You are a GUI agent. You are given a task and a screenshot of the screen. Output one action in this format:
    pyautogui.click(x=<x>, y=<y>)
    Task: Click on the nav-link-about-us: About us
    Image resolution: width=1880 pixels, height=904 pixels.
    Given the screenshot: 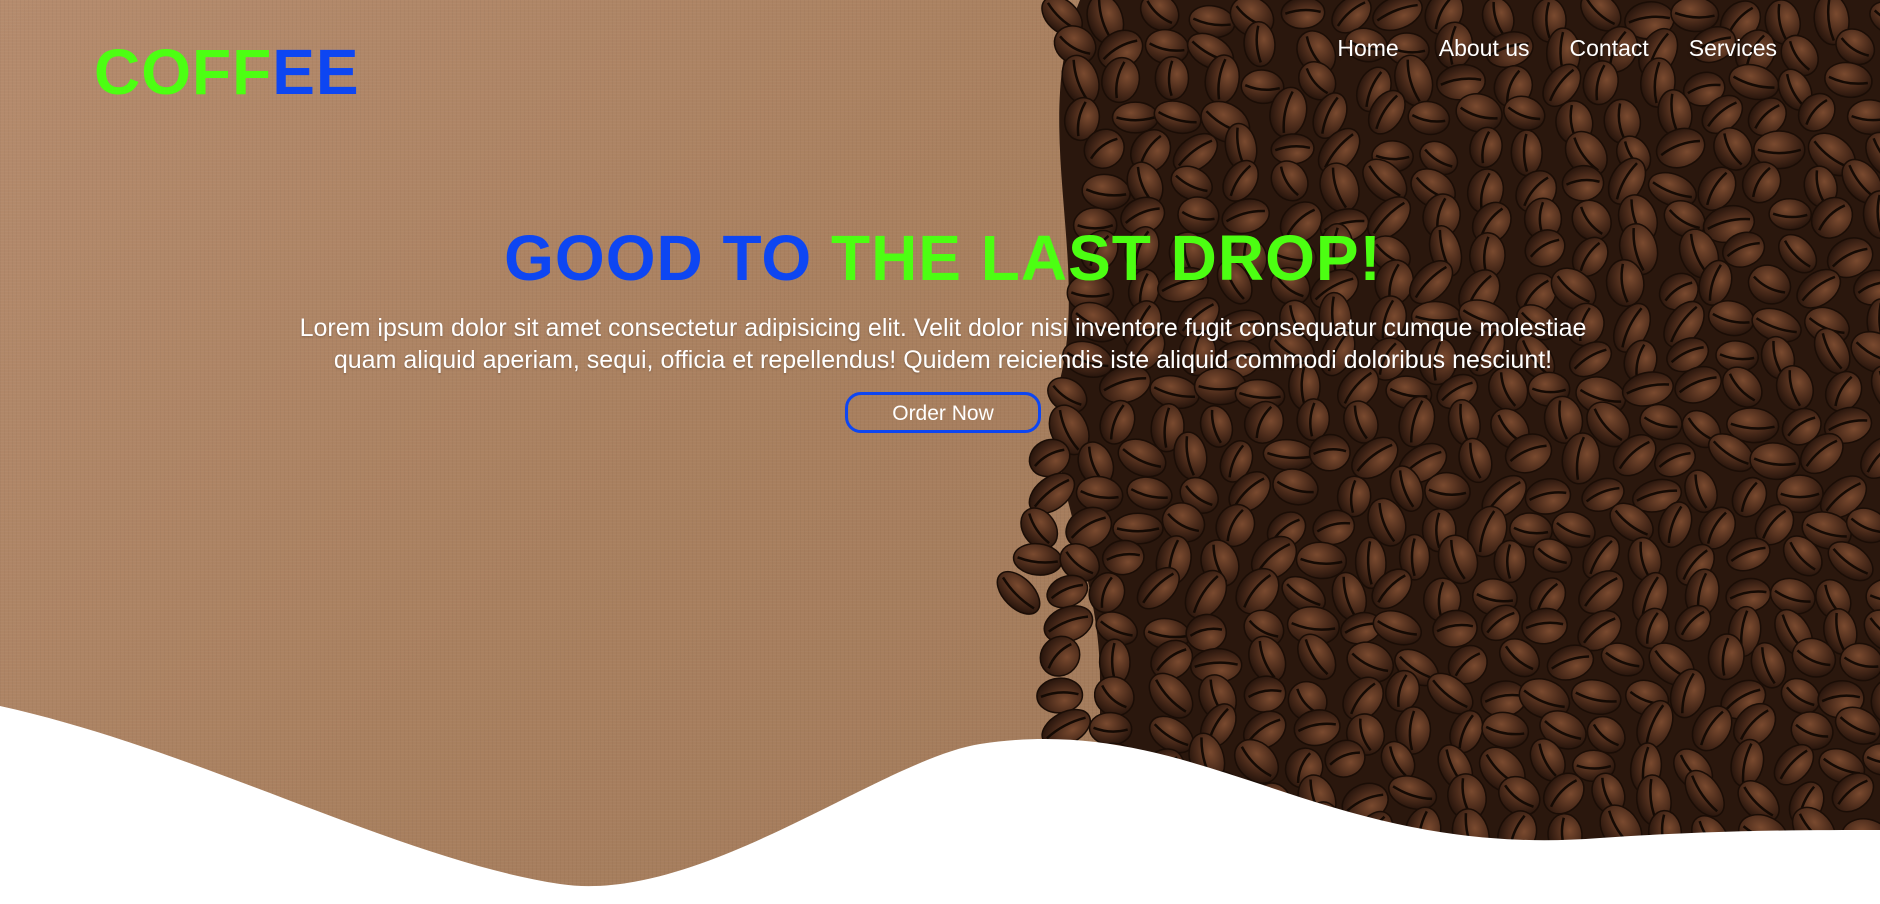 What is the action you would take?
    pyautogui.click(x=1484, y=48)
    